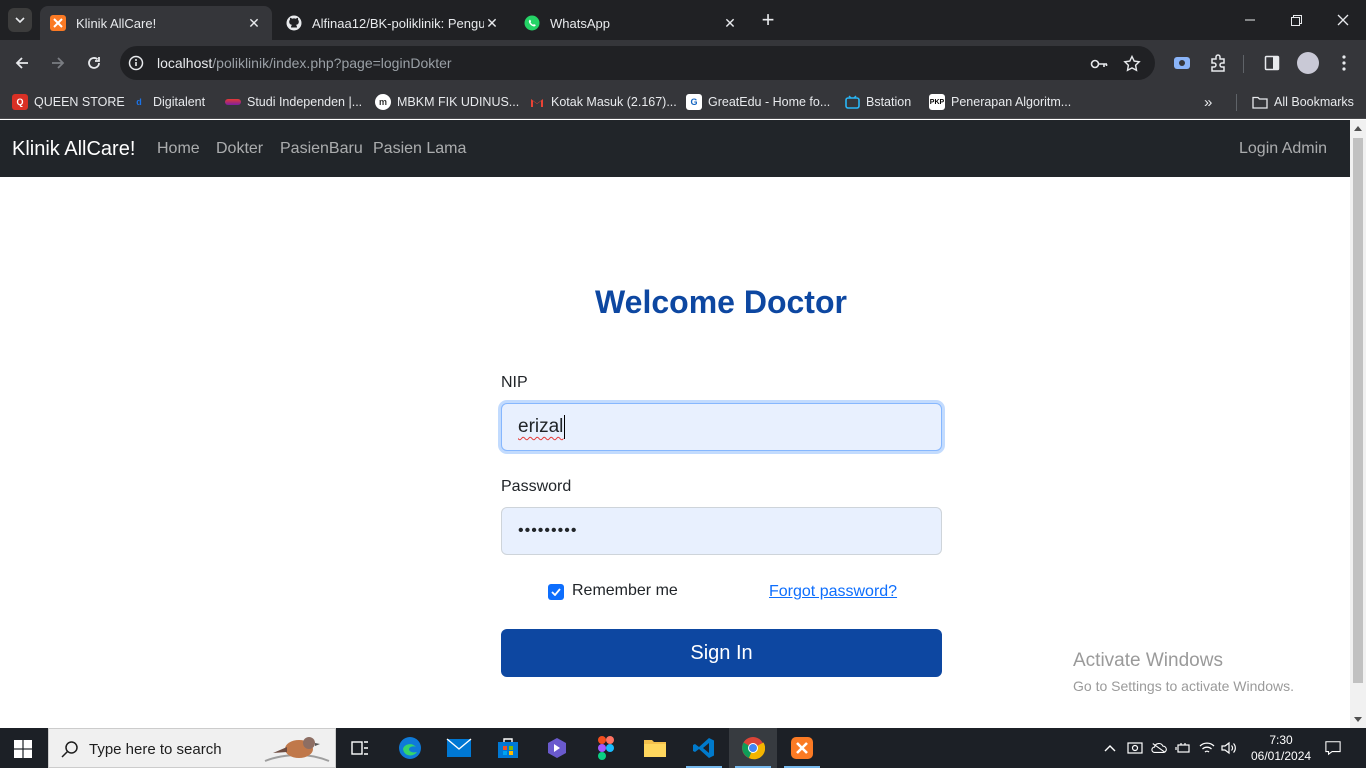 The image size is (1366, 768). I want to click on kampus-merdeka-icon, so click(233, 102).